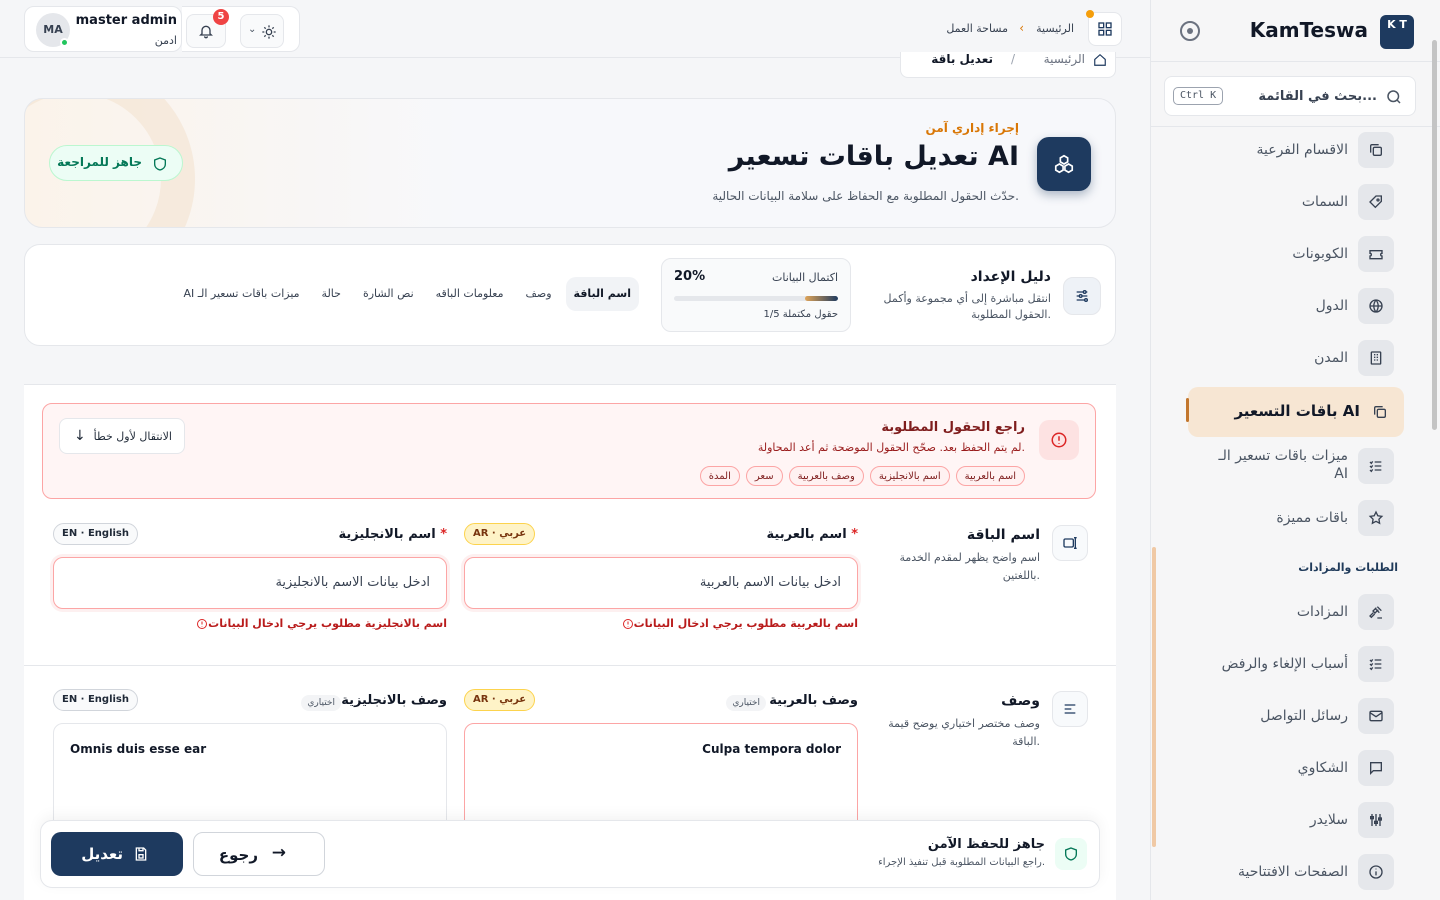 The width and height of the screenshot is (1440, 900). Describe the element at coordinates (1308, 30) in the screenshot. I see `brand-name: KamTeswa` at that location.